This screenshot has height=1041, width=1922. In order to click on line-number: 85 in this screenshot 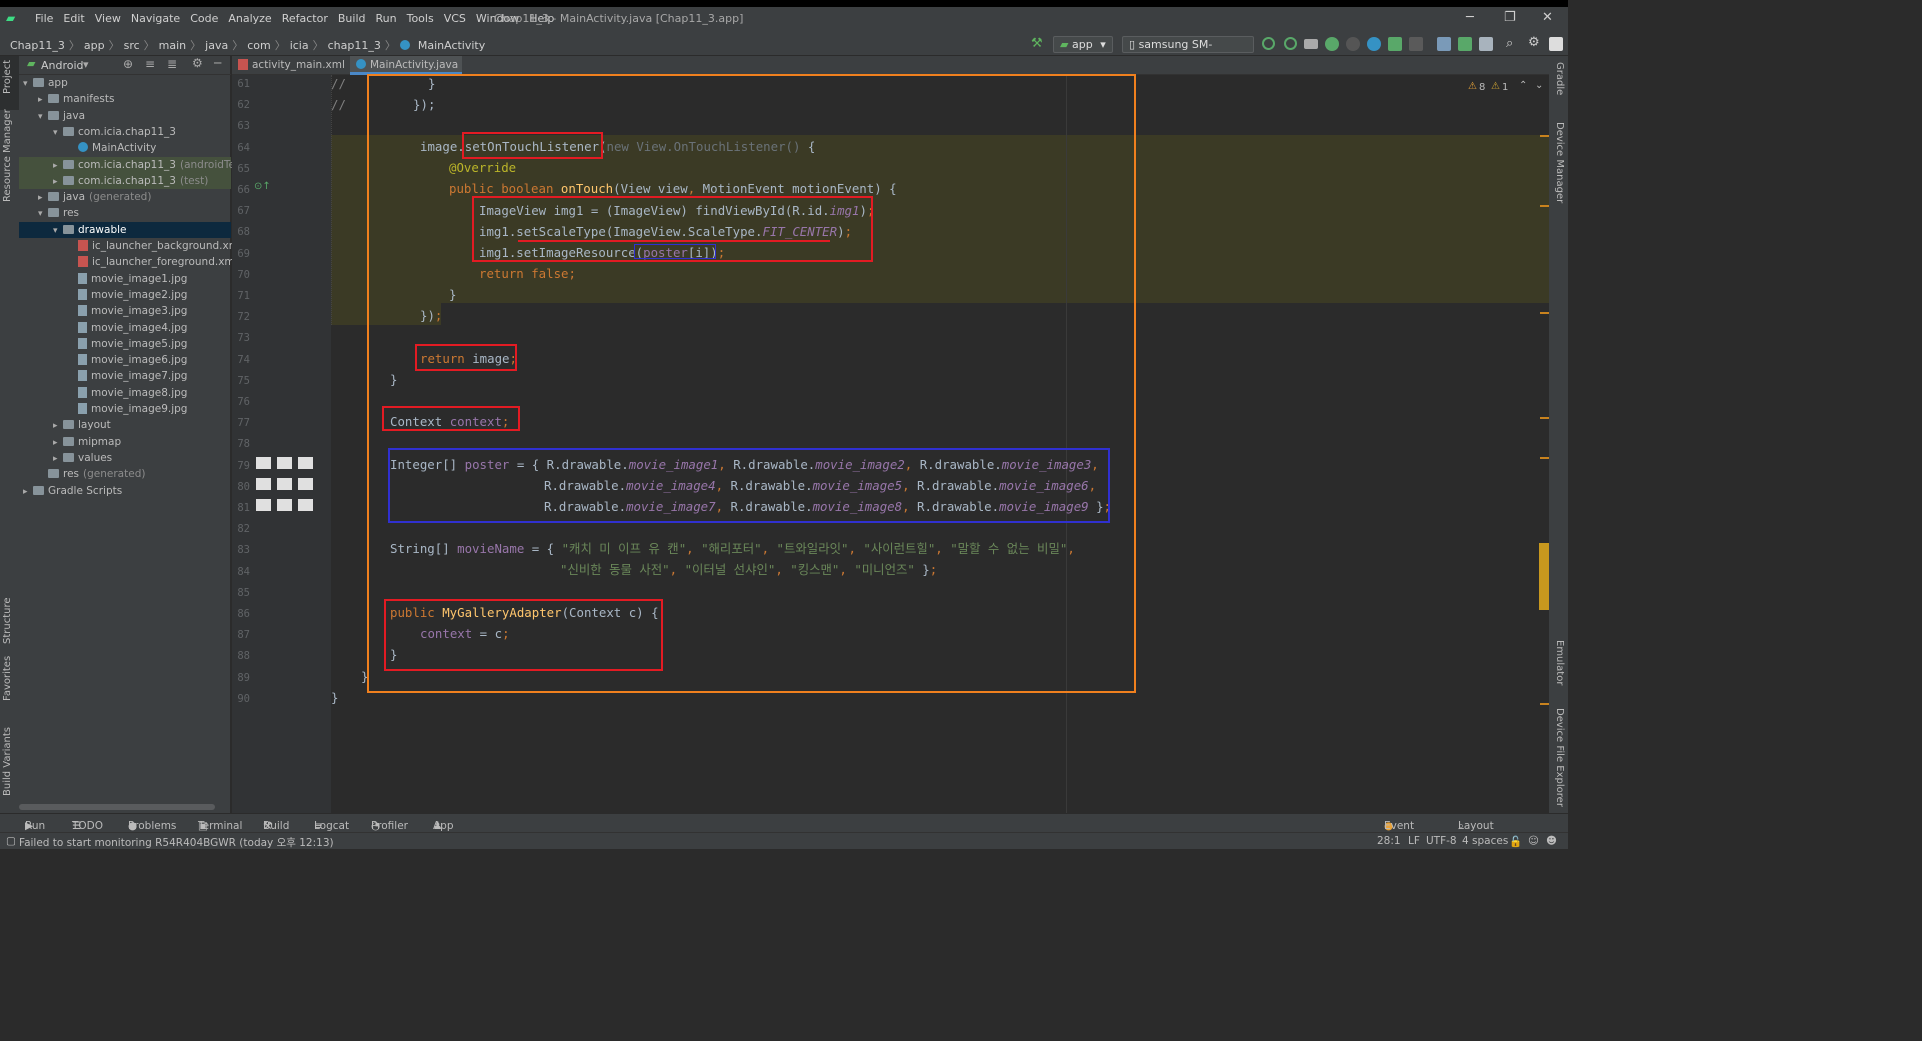, I will do `click(241, 593)`.